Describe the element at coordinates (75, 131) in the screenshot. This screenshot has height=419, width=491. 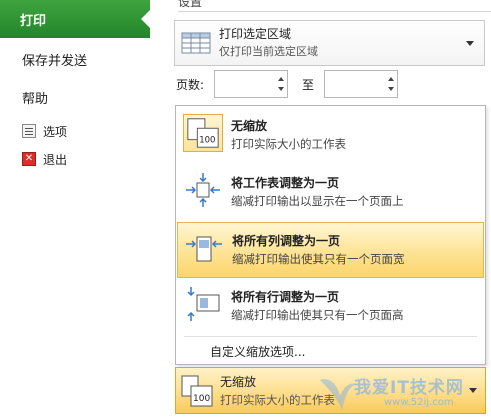
I see `nav-item-options: 选项` at that location.